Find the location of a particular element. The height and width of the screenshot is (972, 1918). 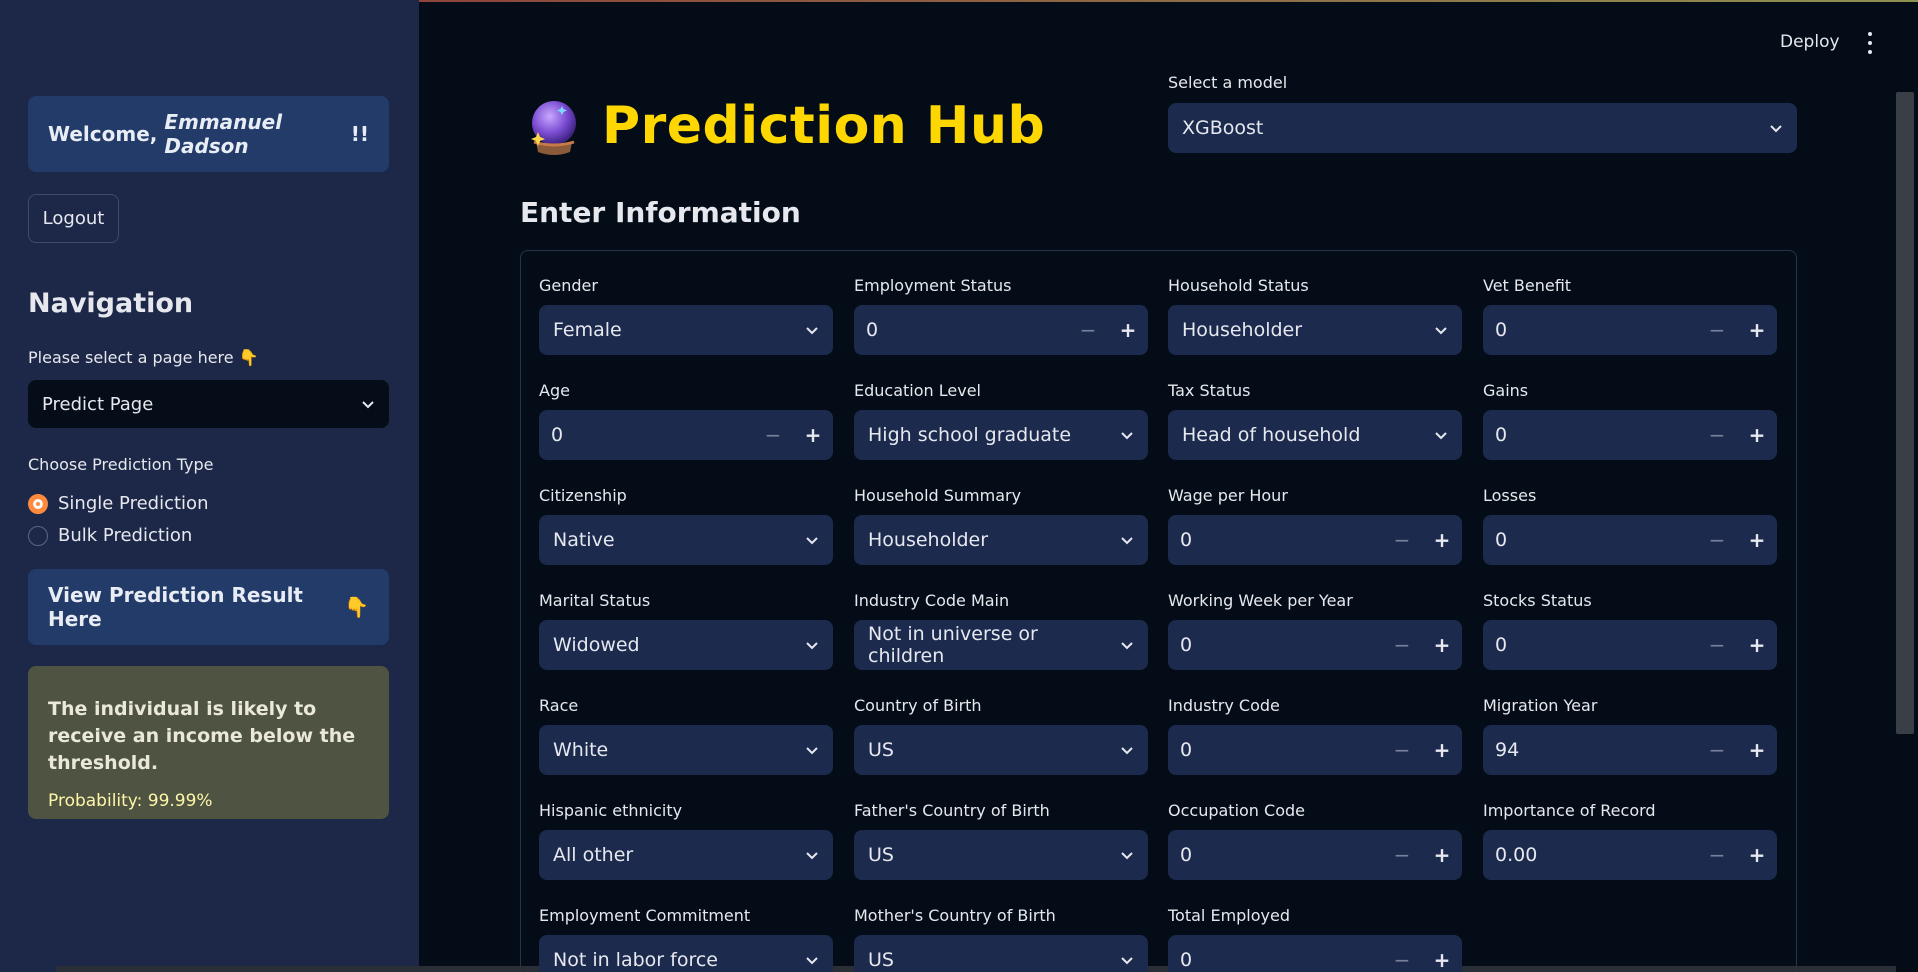

radio-bulk-prediction: Bulk Prediction is located at coordinates (110, 535).